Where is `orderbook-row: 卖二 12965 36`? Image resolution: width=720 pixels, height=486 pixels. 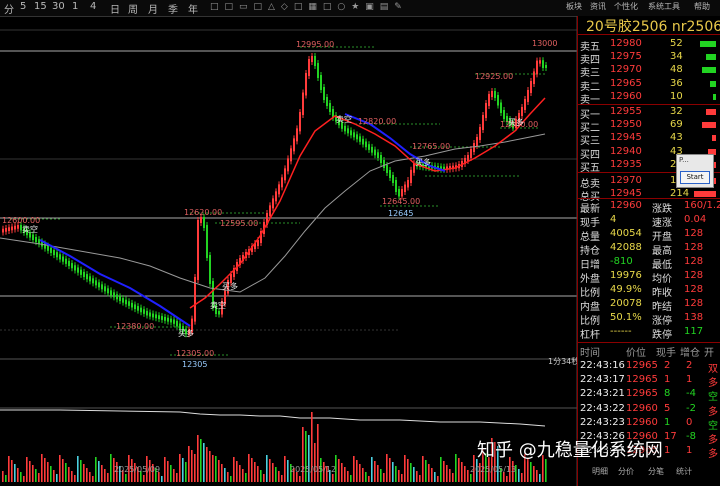 orderbook-row: 卖二 12965 36 is located at coordinates (649, 85).